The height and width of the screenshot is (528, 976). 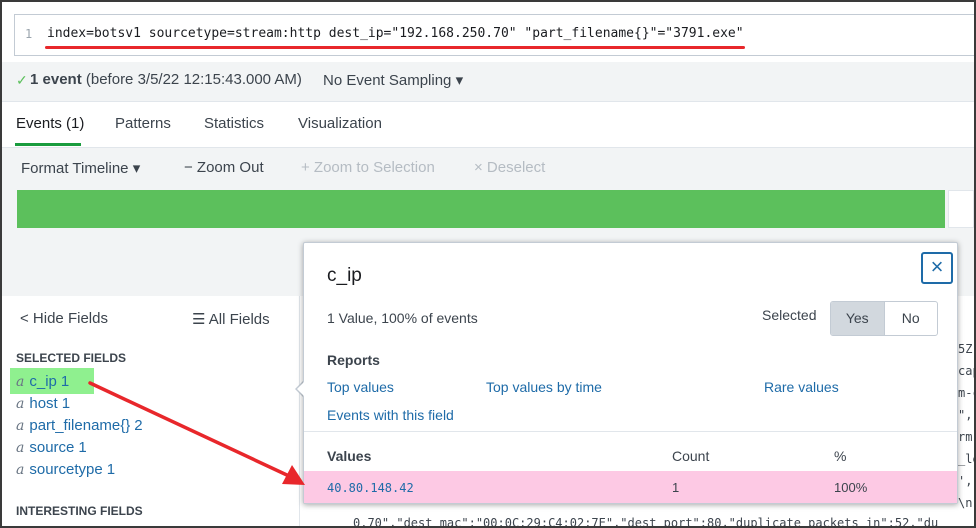 What do you see at coordinates (390, 415) in the screenshot?
I see `report-events-with-field-link: Events with this field` at bounding box center [390, 415].